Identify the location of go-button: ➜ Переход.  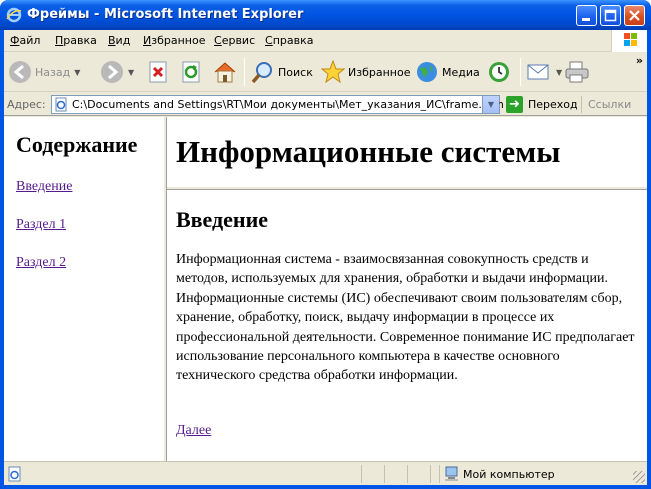
(542, 104).